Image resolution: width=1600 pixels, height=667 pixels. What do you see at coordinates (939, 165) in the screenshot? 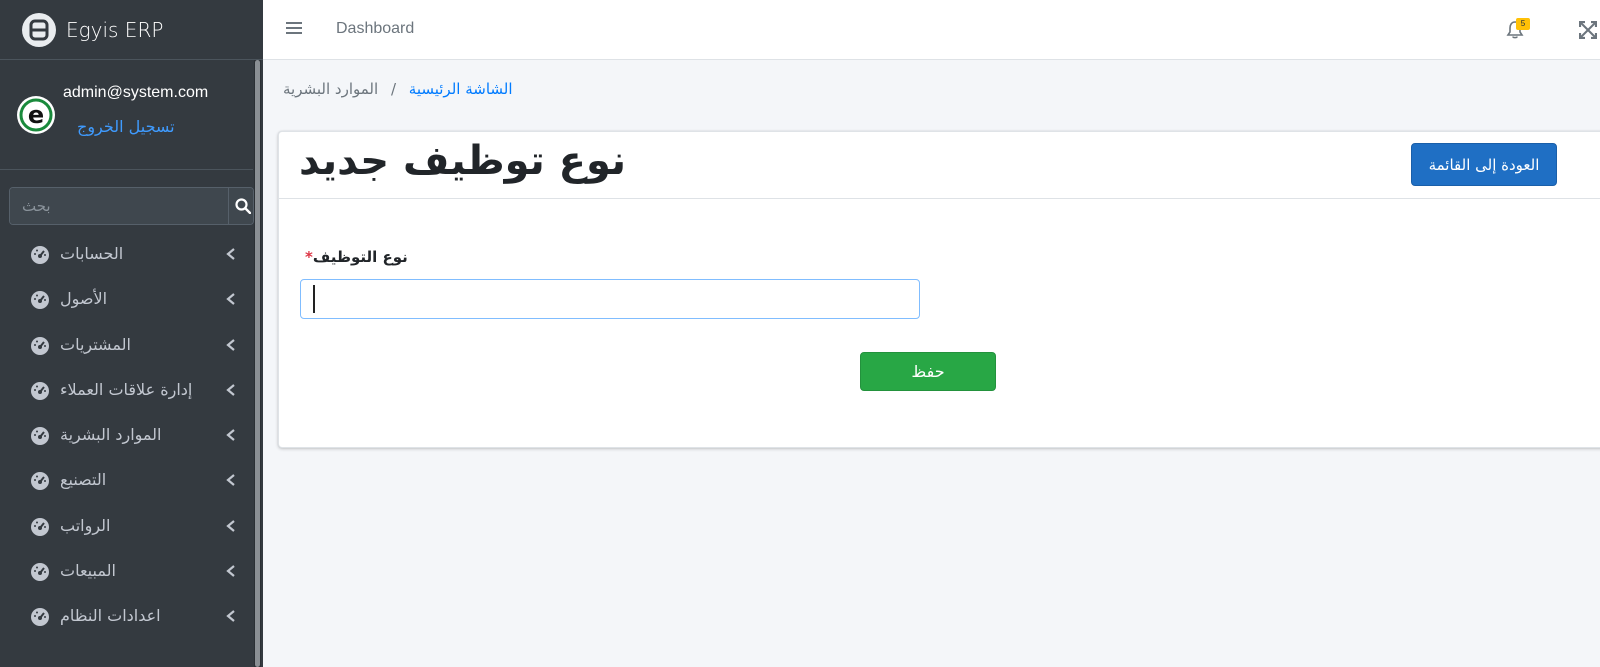
I see `card-header: نوع توظيف جديد العودة إلى القائمة` at bounding box center [939, 165].